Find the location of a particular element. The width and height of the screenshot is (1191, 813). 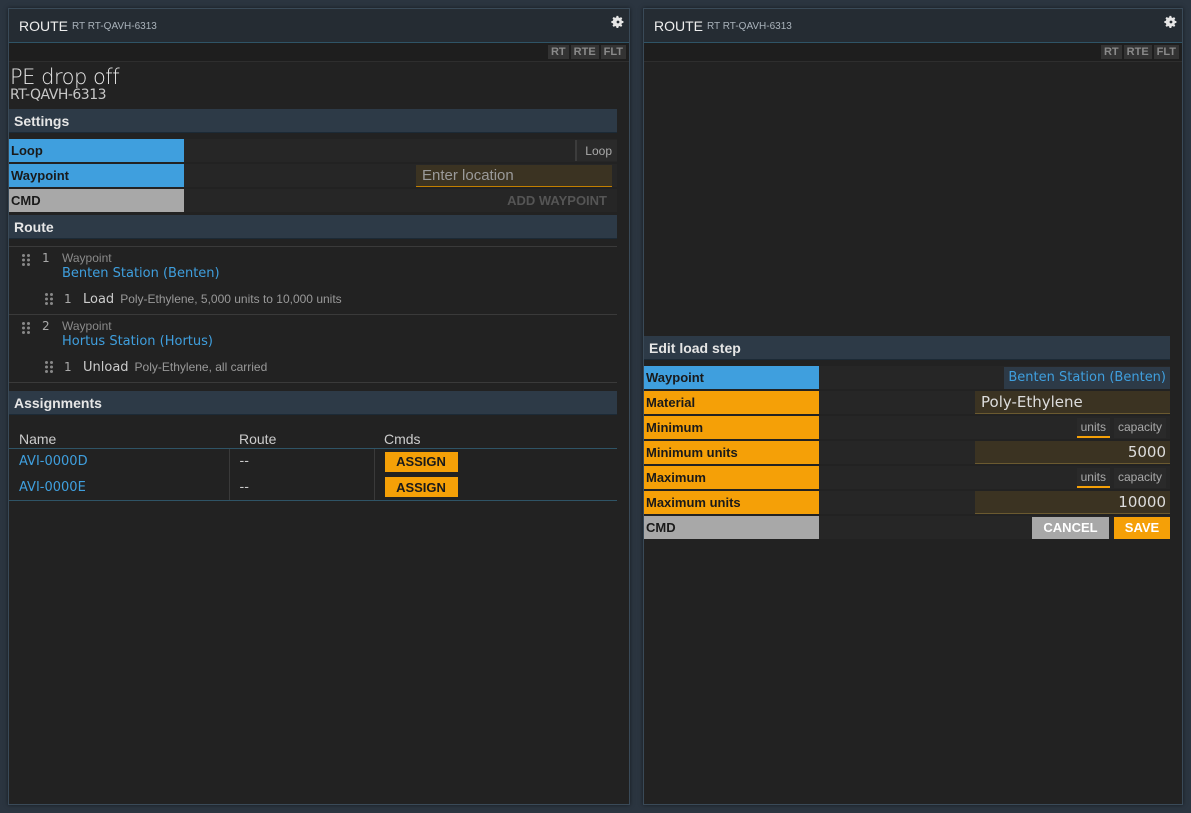

cmd-value: ADD WAYPOINT is located at coordinates (400, 200).